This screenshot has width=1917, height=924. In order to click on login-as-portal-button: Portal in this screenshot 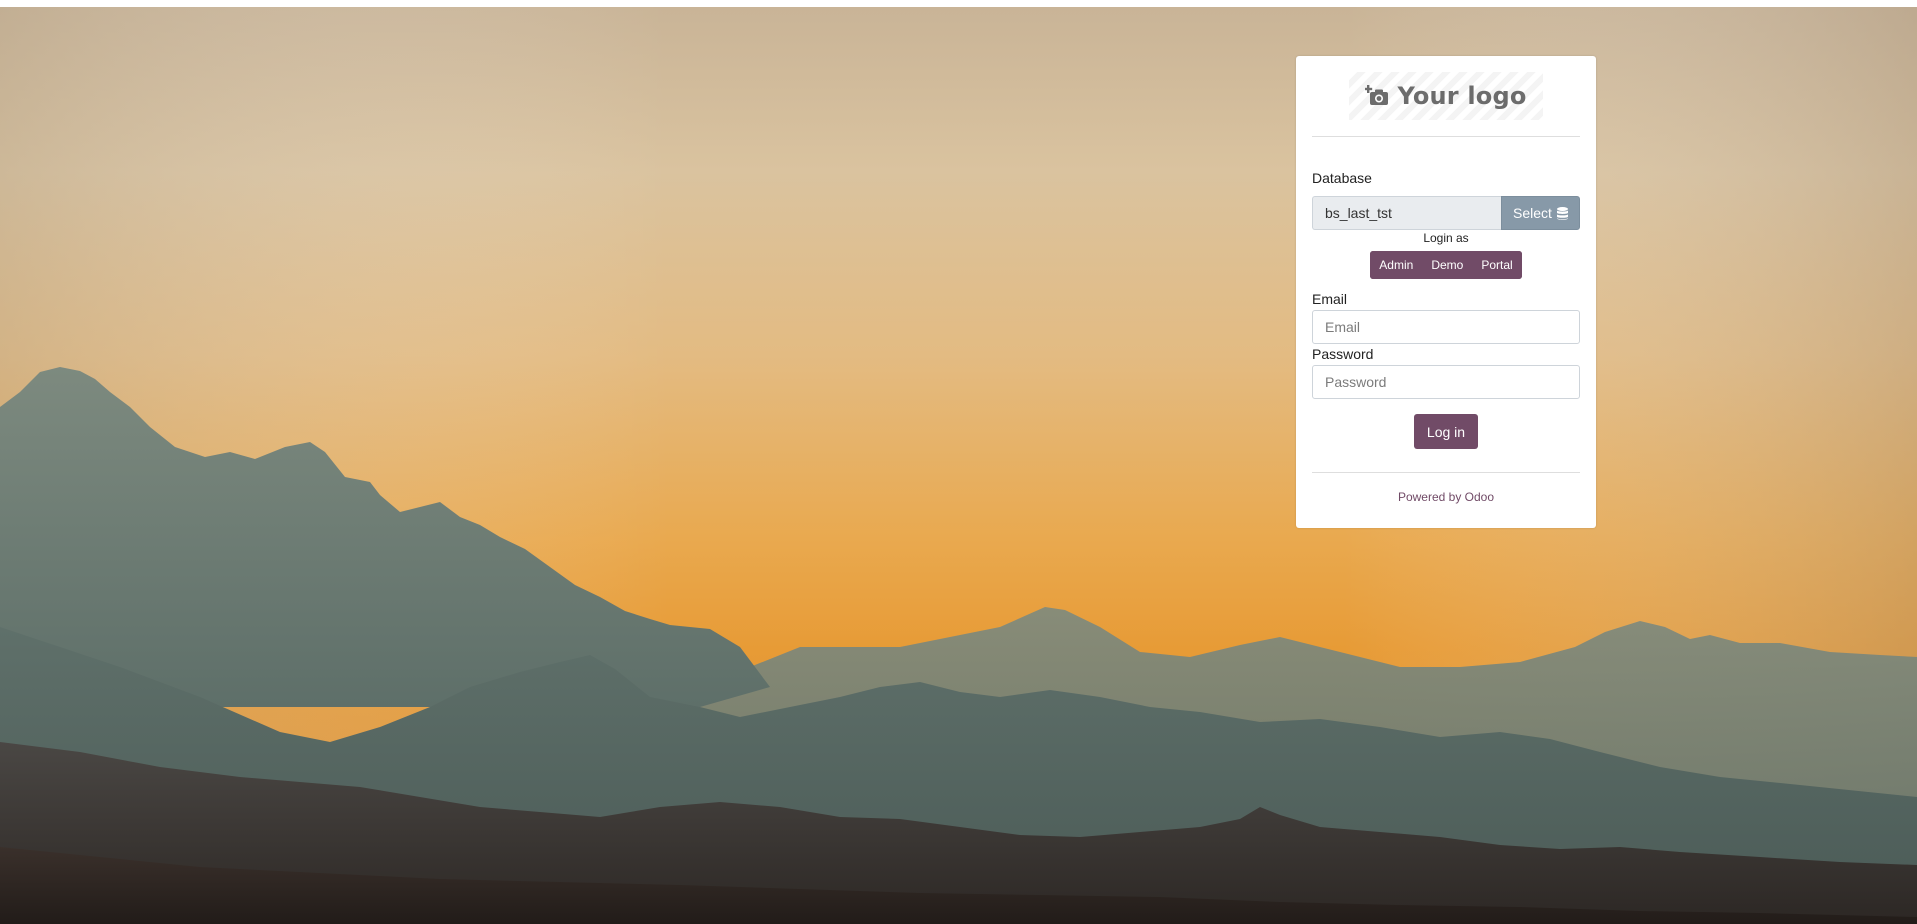, I will do `click(1497, 265)`.